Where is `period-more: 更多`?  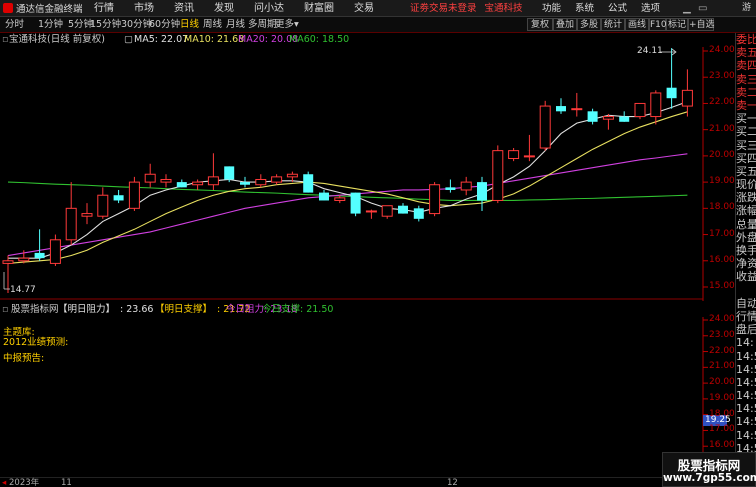
period-more: 更多 is located at coordinates (284, 24).